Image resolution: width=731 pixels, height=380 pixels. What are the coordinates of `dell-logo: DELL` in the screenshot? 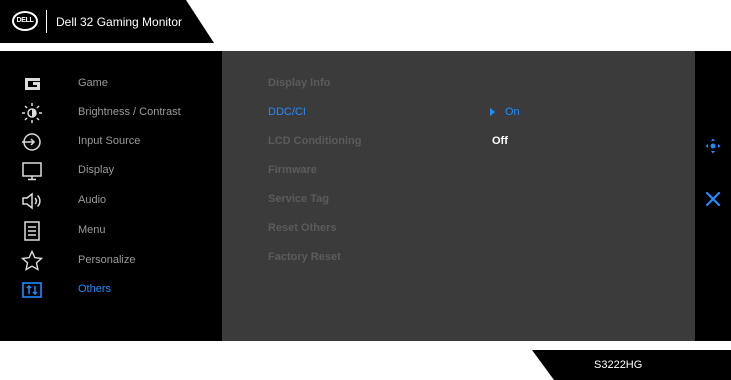 It's located at (25, 21).